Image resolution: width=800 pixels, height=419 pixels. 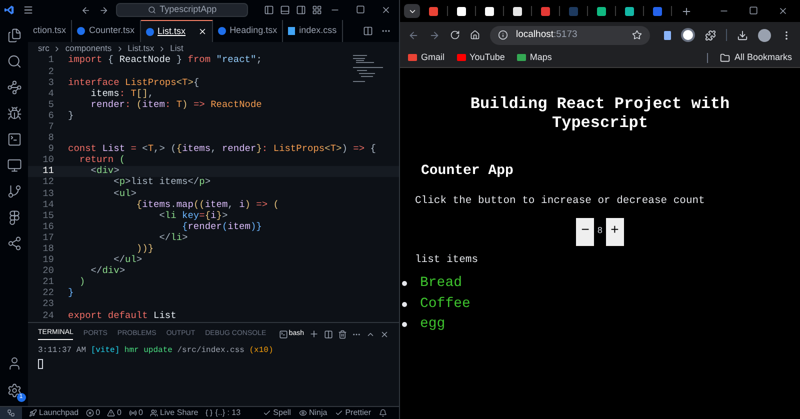 What do you see at coordinates (51, 71) in the screenshot?
I see `line-number: 2` at bounding box center [51, 71].